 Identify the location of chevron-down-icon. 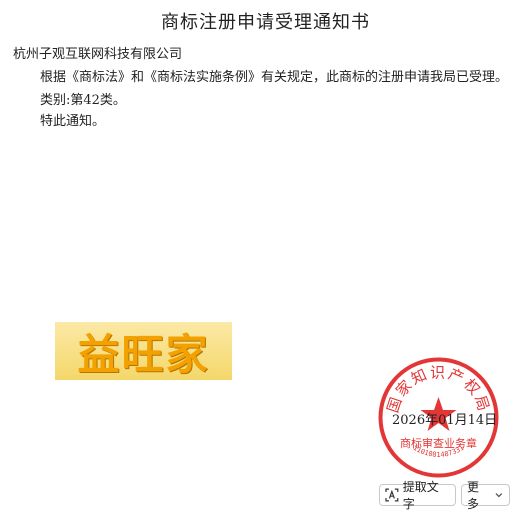
(499, 495).